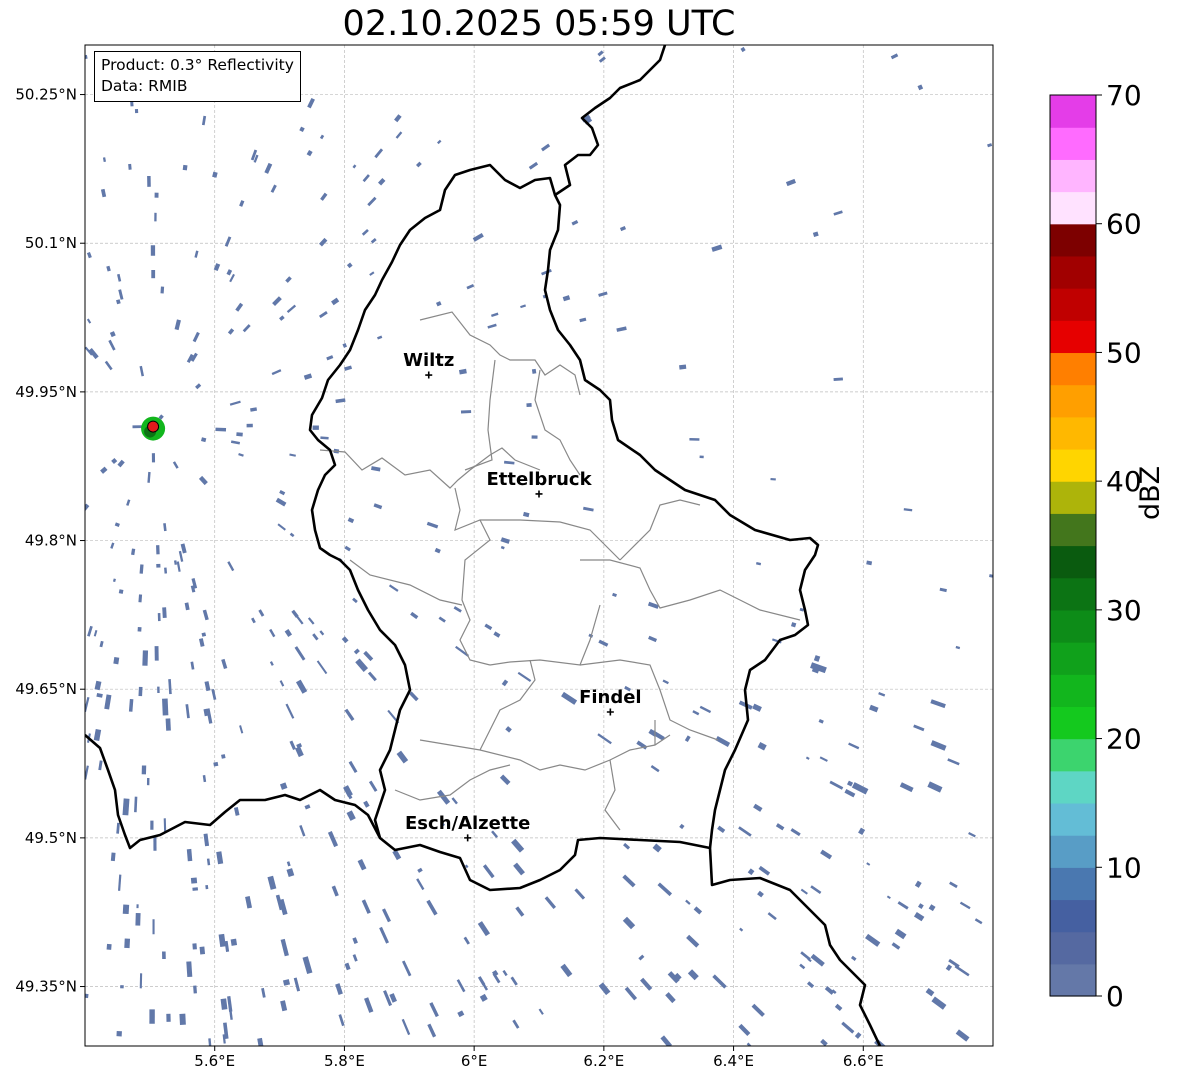 The image size is (1184, 1081). Describe the element at coordinates (51, 243) in the screenshot. I see `lat-tick-label: 50.1°N` at that location.